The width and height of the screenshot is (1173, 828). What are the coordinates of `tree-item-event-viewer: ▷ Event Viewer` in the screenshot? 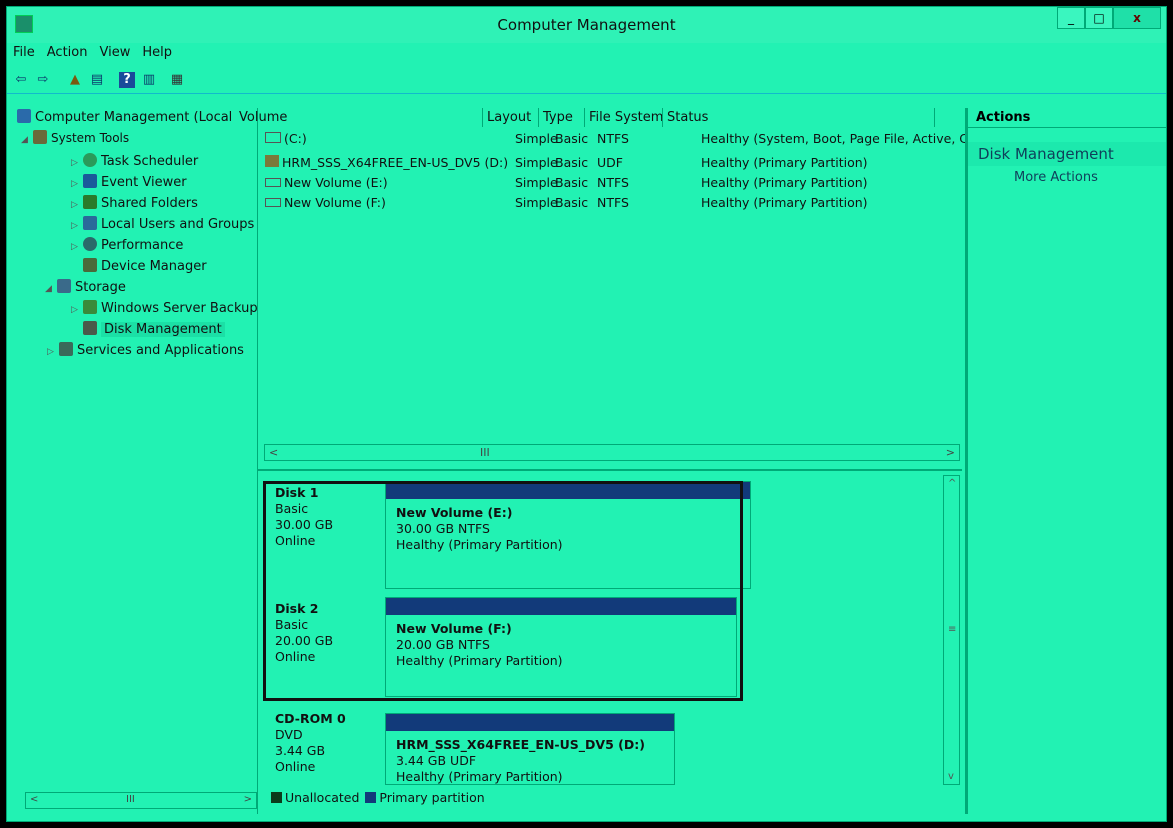 It's located at (129, 183).